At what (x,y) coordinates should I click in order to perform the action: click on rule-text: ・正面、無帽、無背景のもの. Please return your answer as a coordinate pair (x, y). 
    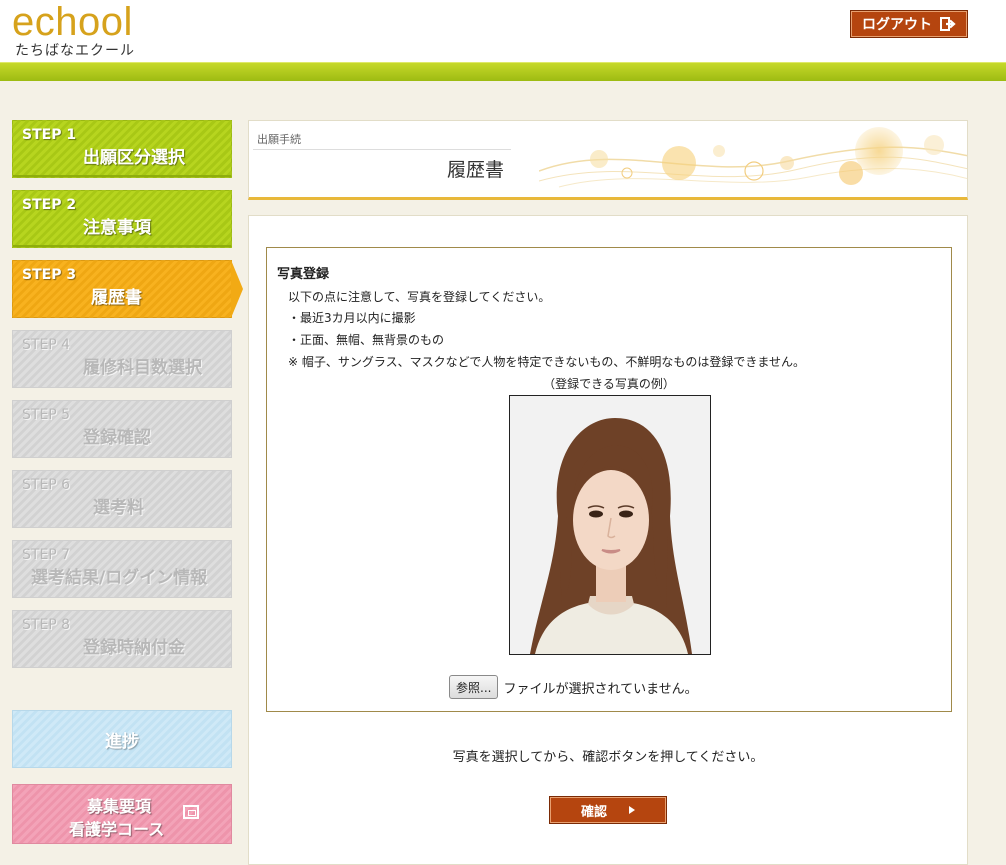
    Looking at the image, I should click on (366, 340).